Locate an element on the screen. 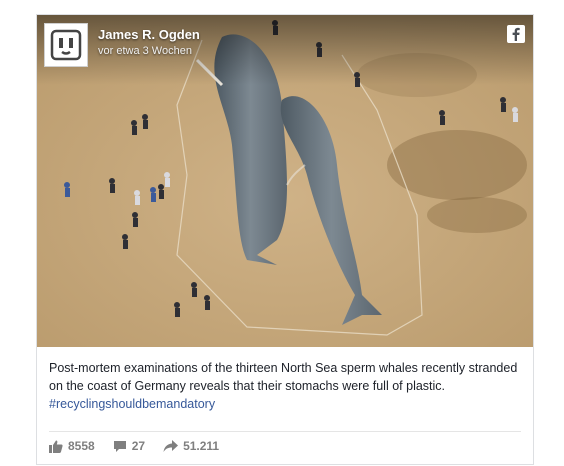  thumbs-up-icon is located at coordinates (56, 446).